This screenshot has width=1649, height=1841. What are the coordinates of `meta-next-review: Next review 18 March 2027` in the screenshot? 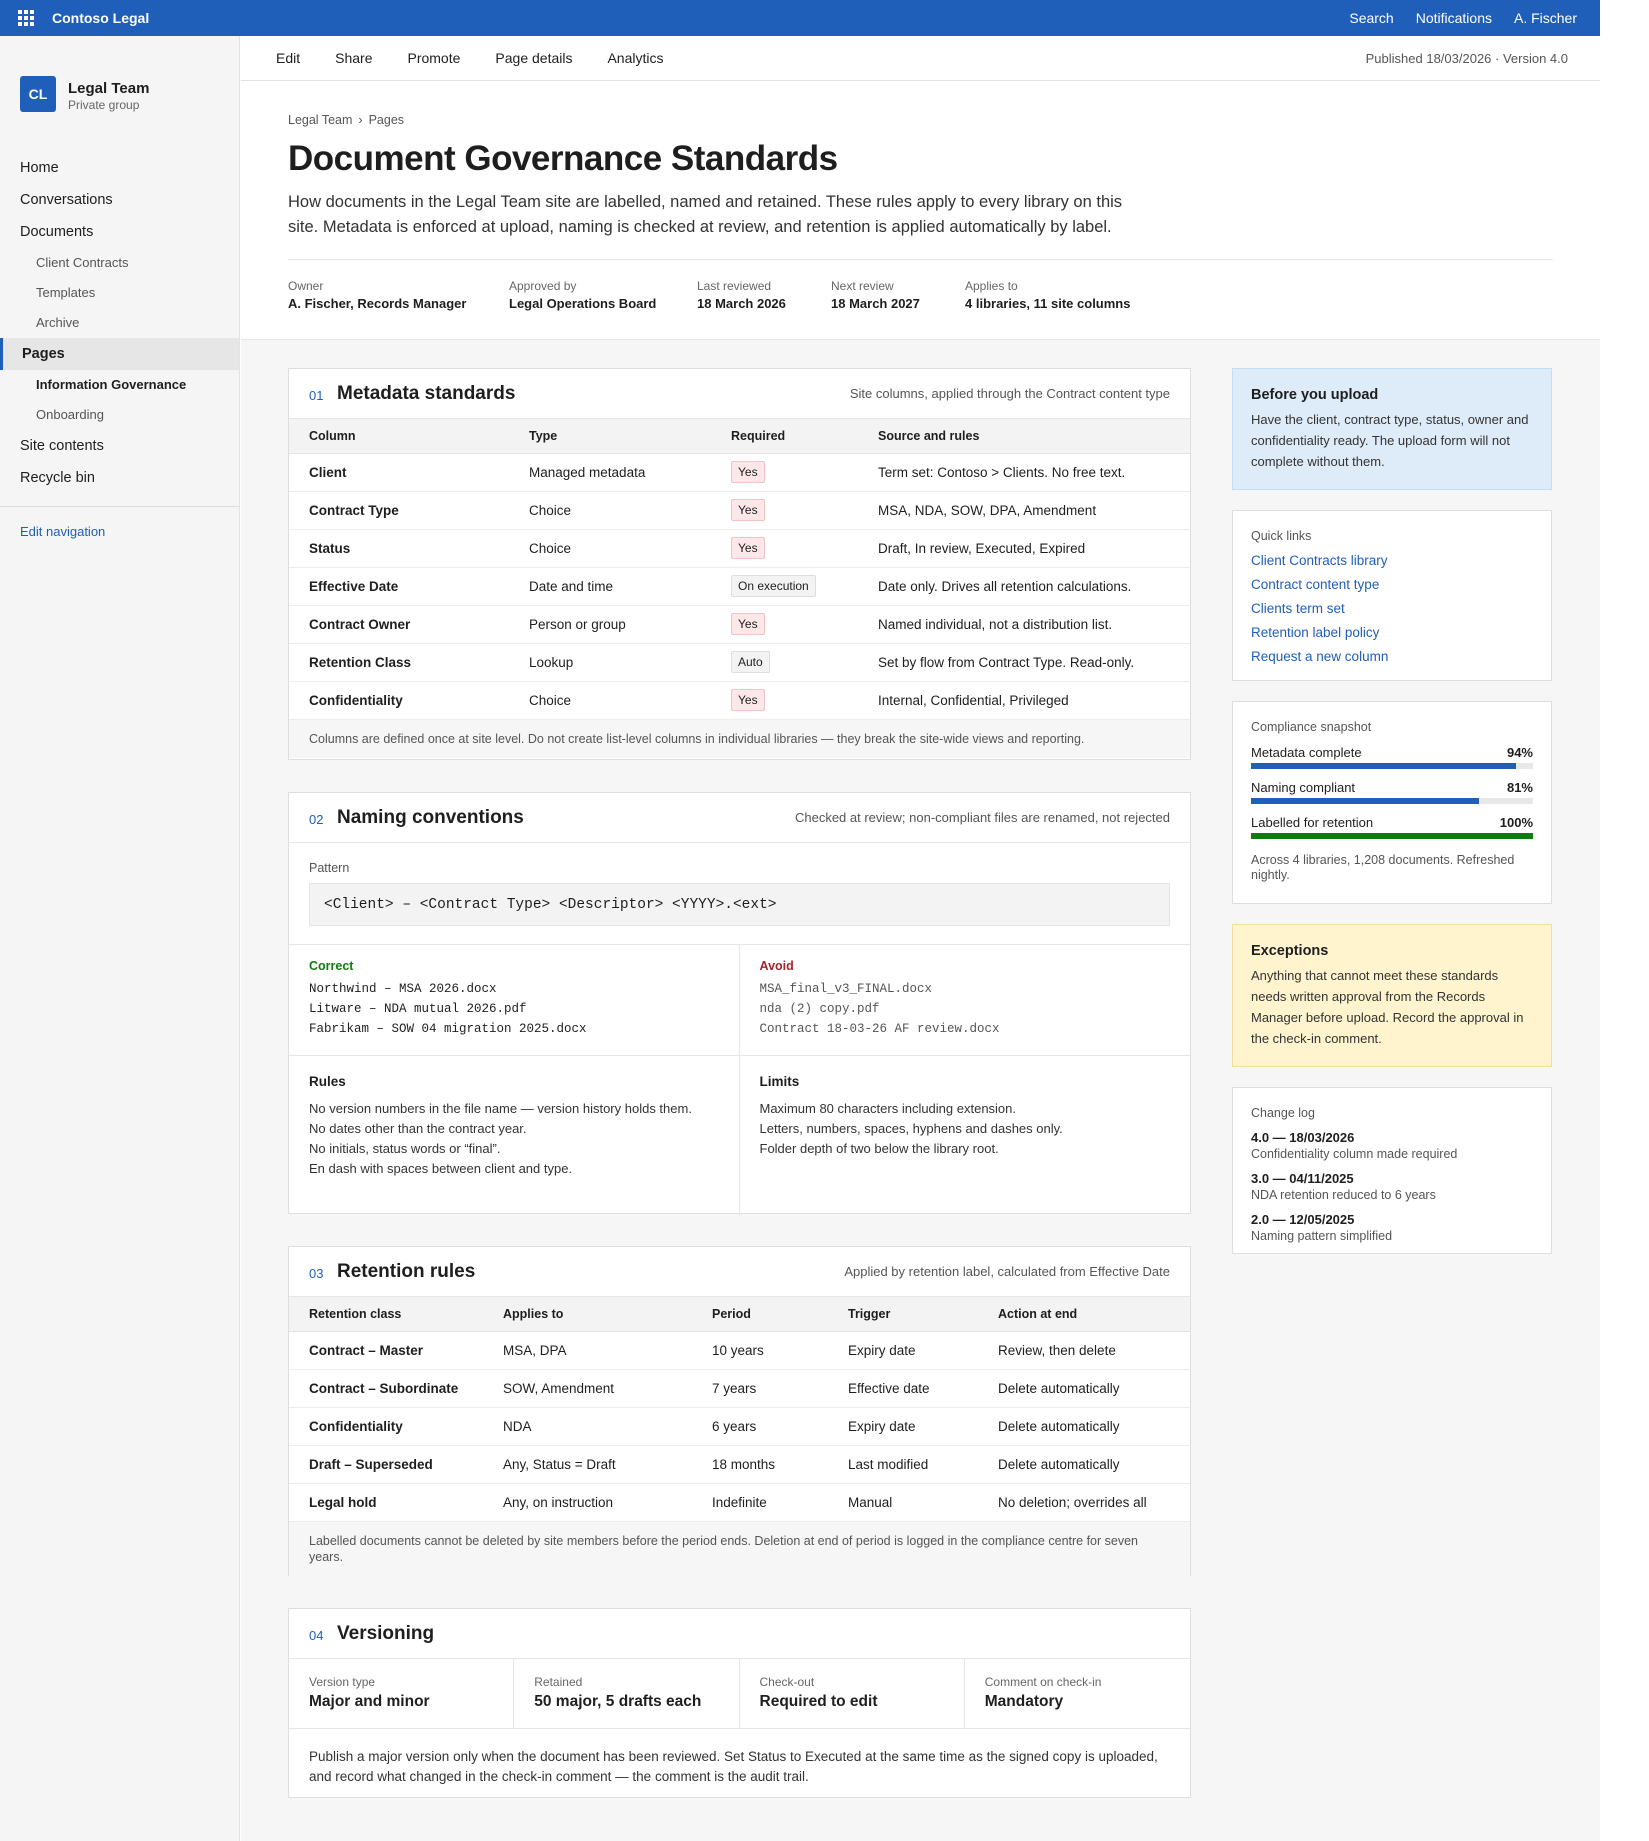 It's located at (875, 295).